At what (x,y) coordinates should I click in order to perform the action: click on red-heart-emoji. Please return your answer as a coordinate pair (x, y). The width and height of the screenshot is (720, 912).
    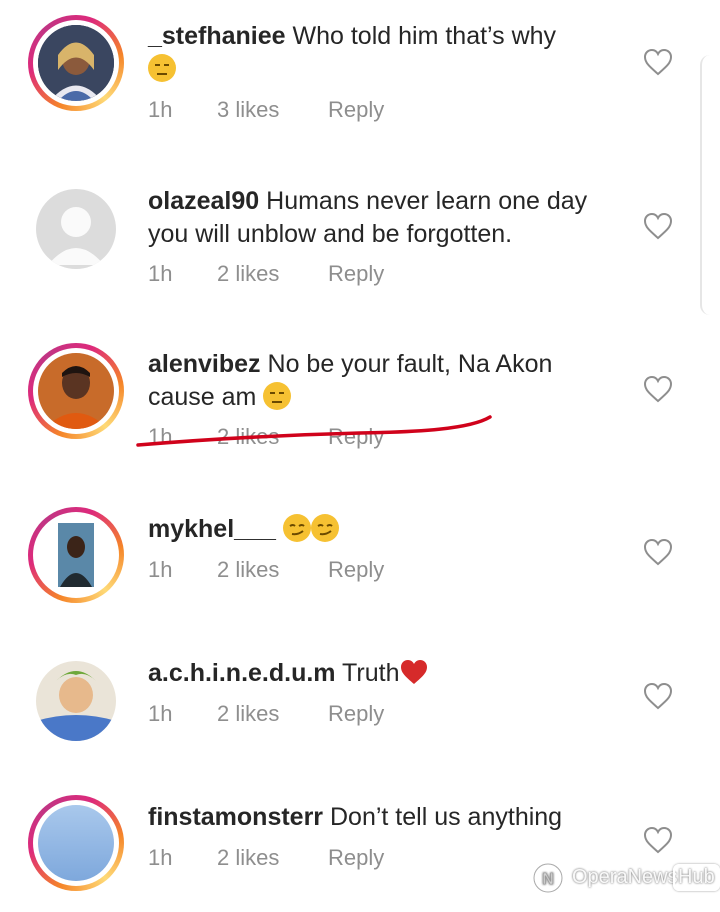
    Looking at the image, I should click on (414, 672).